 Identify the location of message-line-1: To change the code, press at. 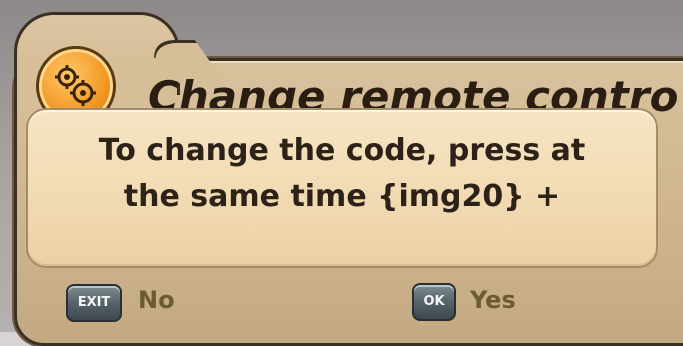
(342, 150).